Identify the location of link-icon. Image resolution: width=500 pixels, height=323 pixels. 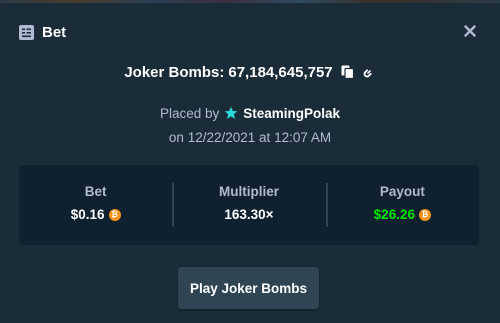
(367, 73).